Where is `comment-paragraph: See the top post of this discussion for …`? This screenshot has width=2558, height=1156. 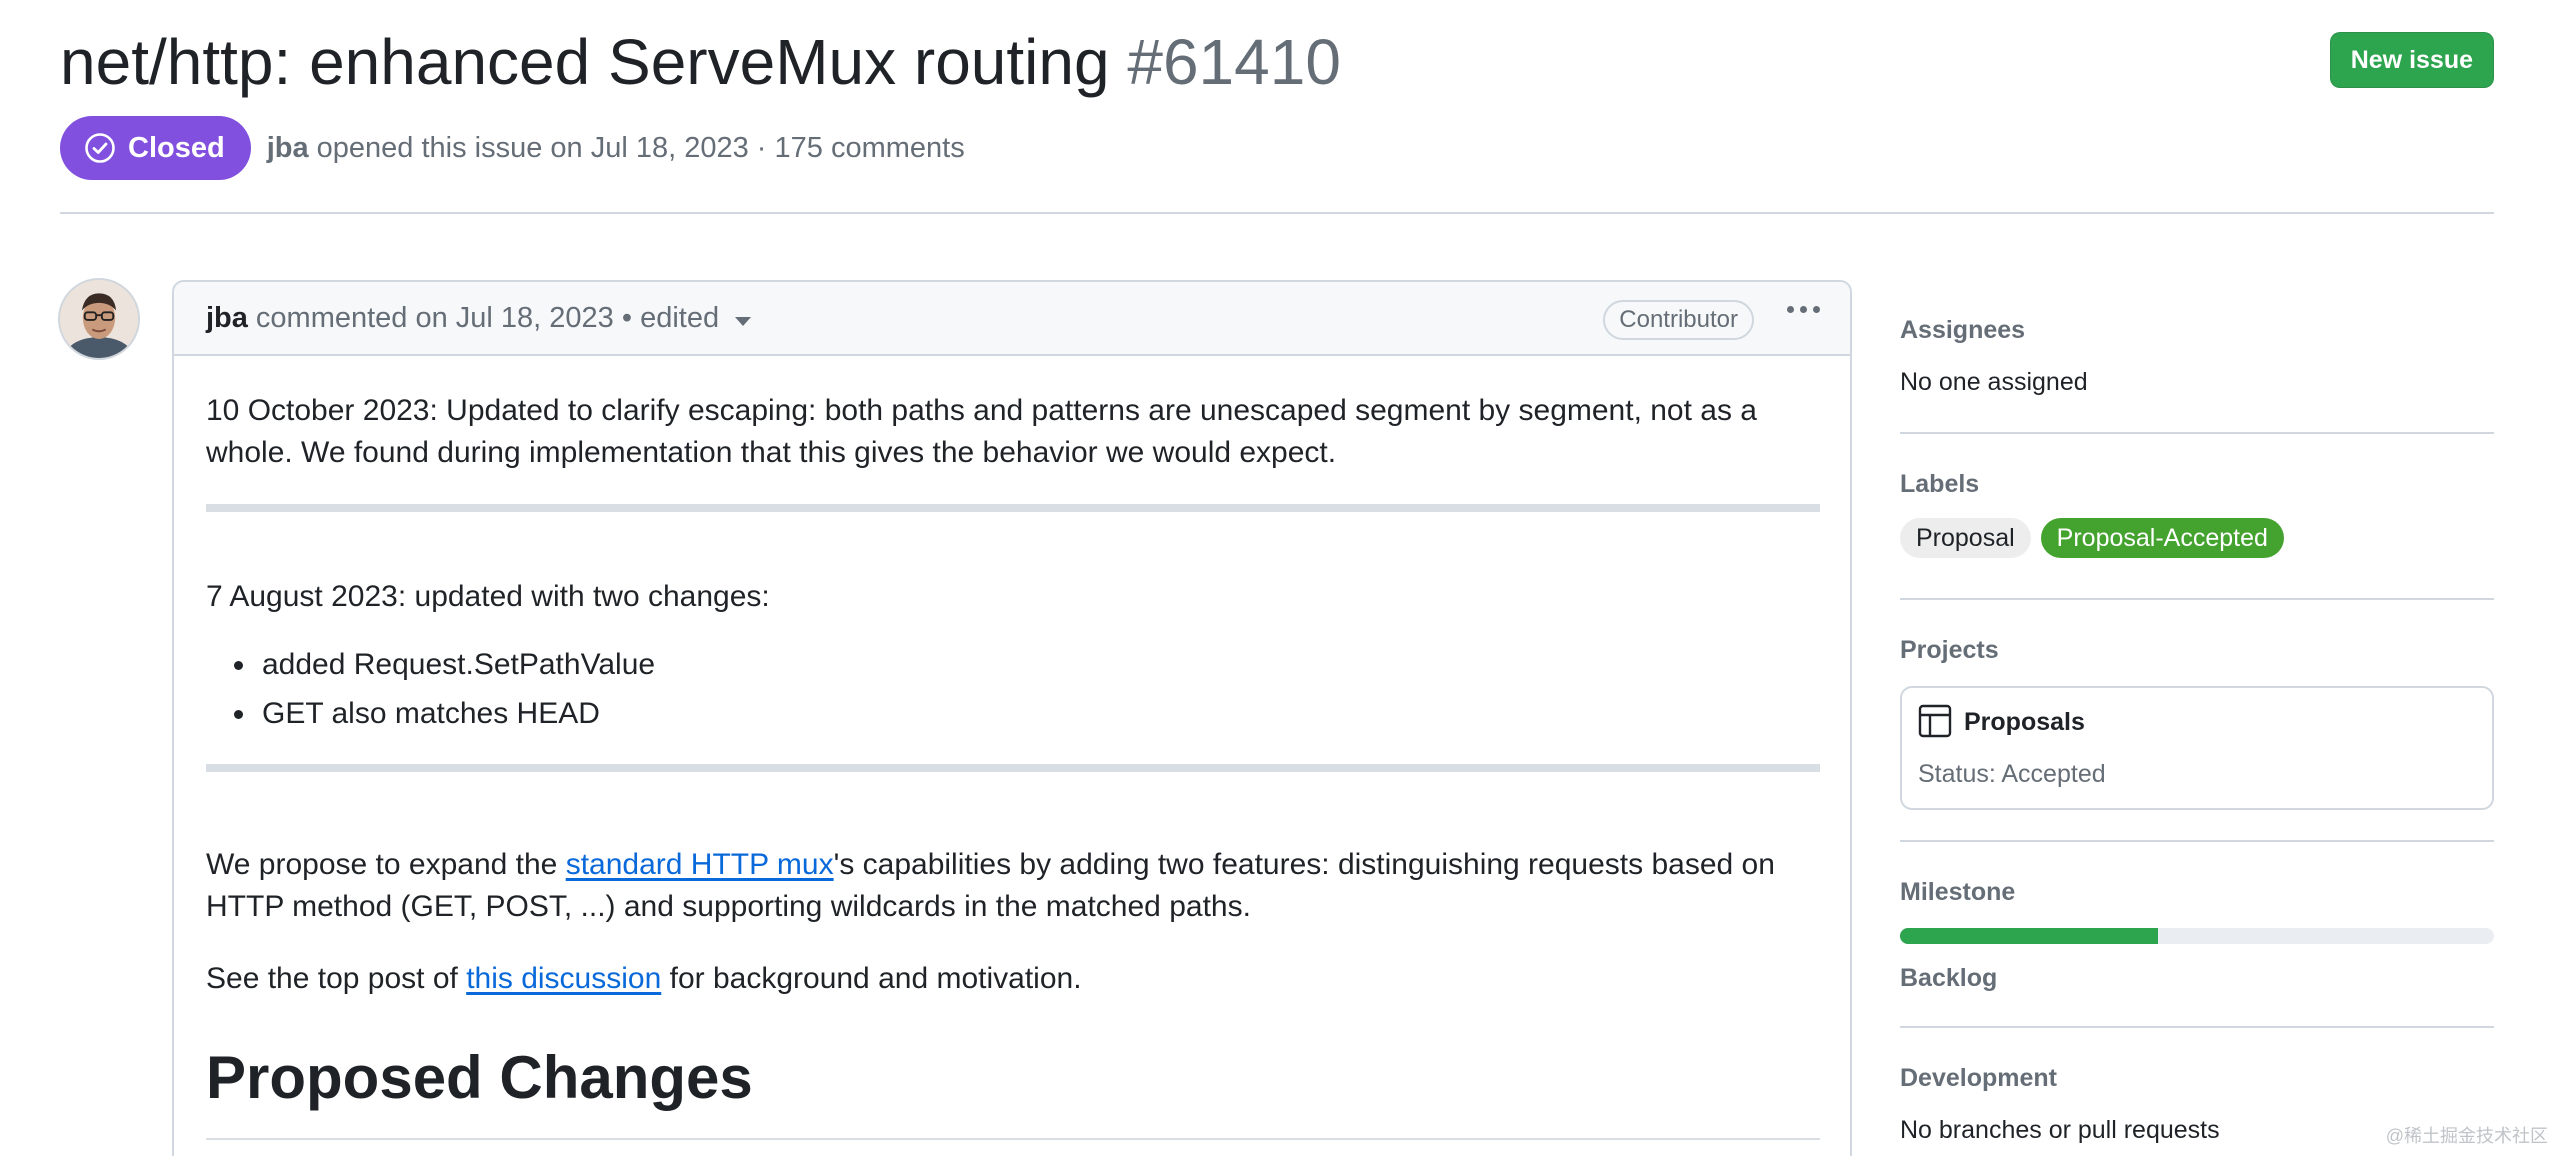 comment-paragraph: See the top post of this discussion for … is located at coordinates (644, 979).